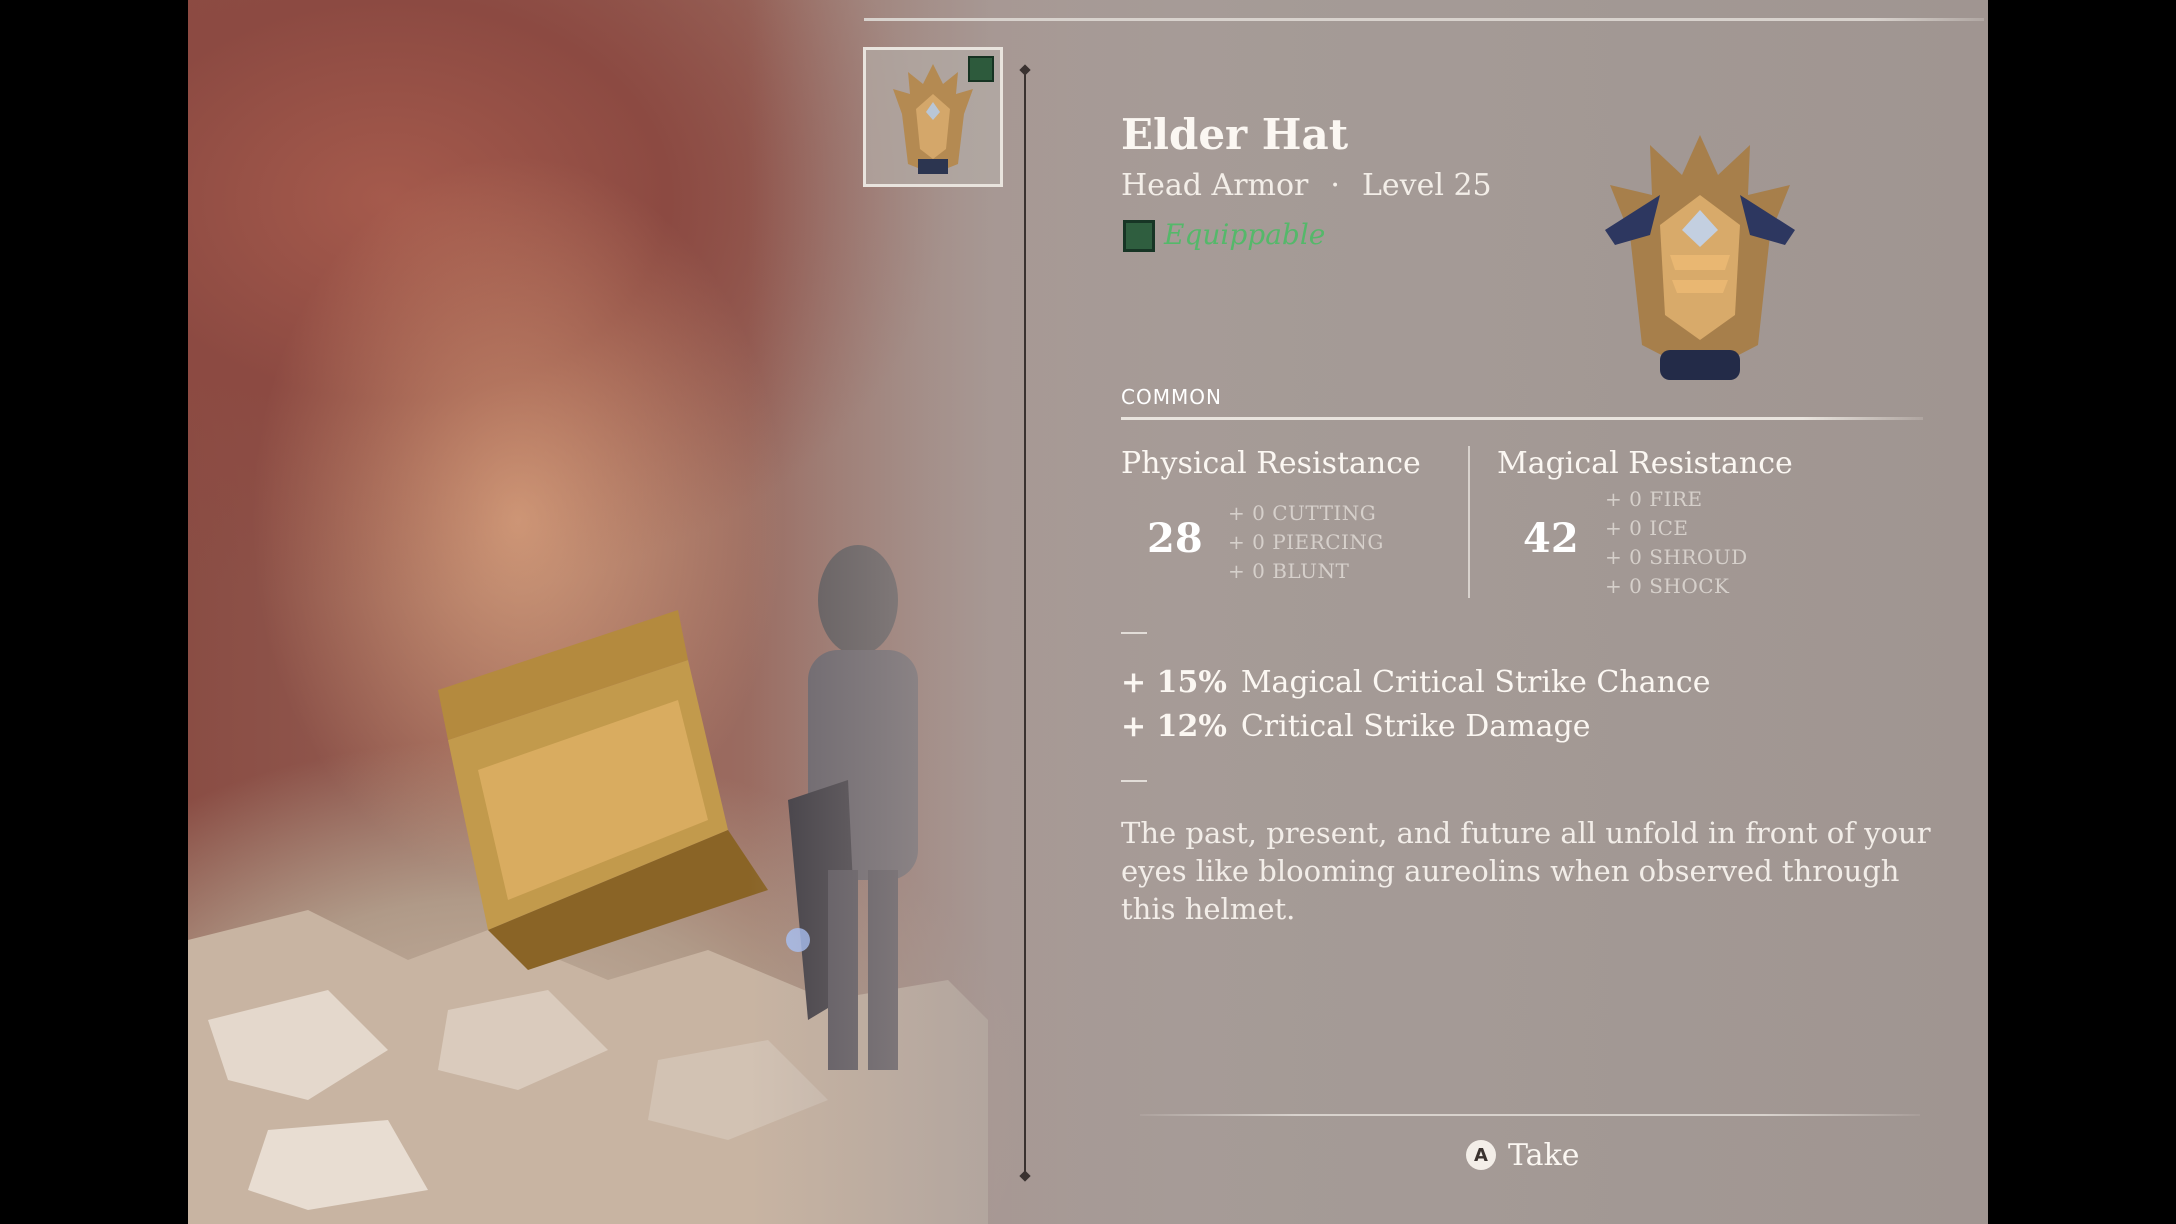 Image resolution: width=2176 pixels, height=1224 pixels. Describe the element at coordinates (1700, 262) in the screenshot. I see `helmet-preview-icon` at that location.